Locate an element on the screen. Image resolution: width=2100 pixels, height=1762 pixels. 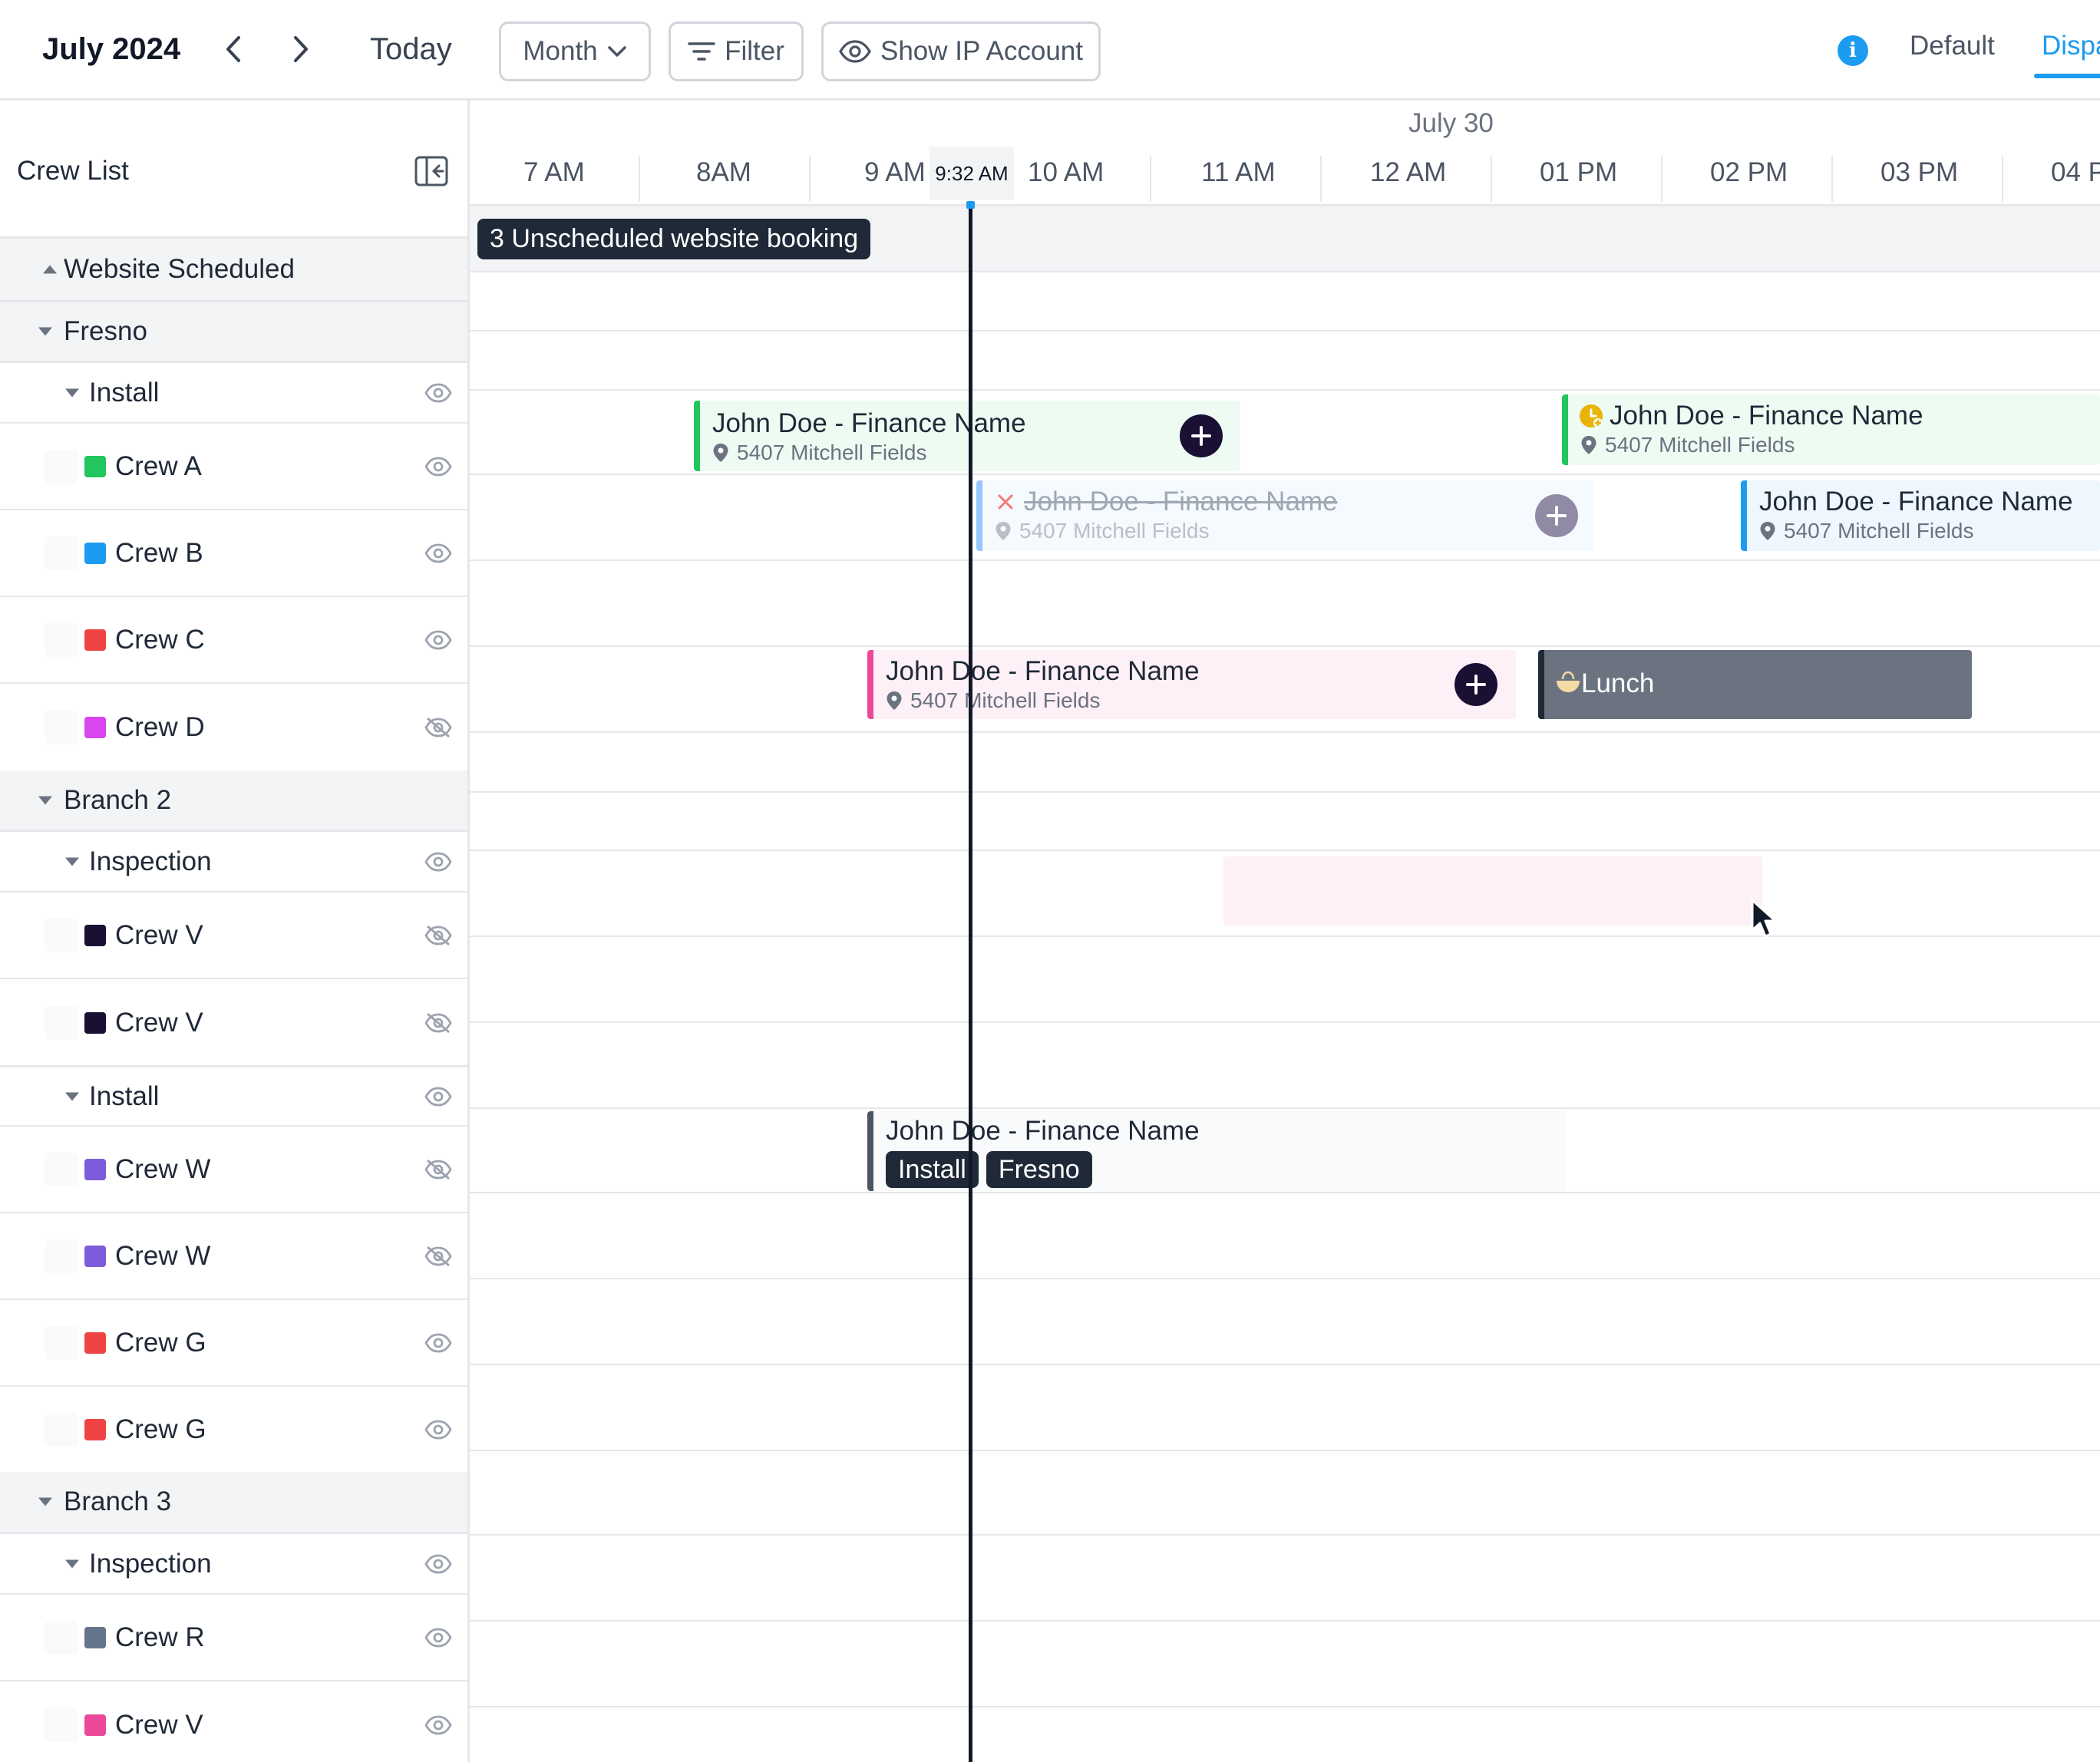
filter-label: Filter is located at coordinates (755, 51).